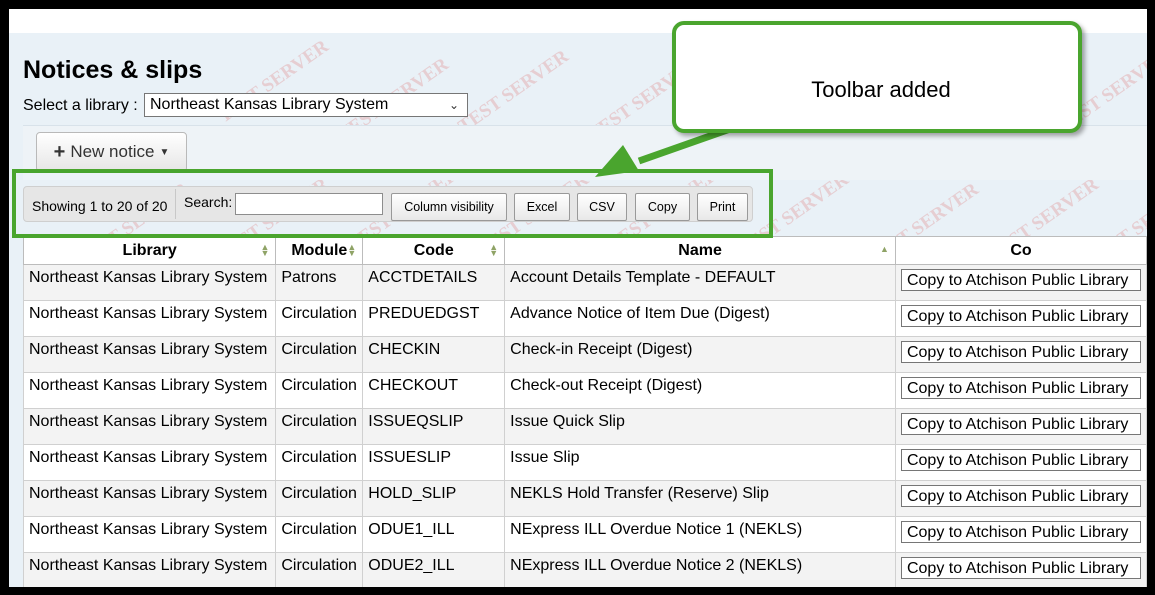  Describe the element at coordinates (700, 390) in the screenshot. I see `cell-name: Check-out Receipt (Digest)` at that location.